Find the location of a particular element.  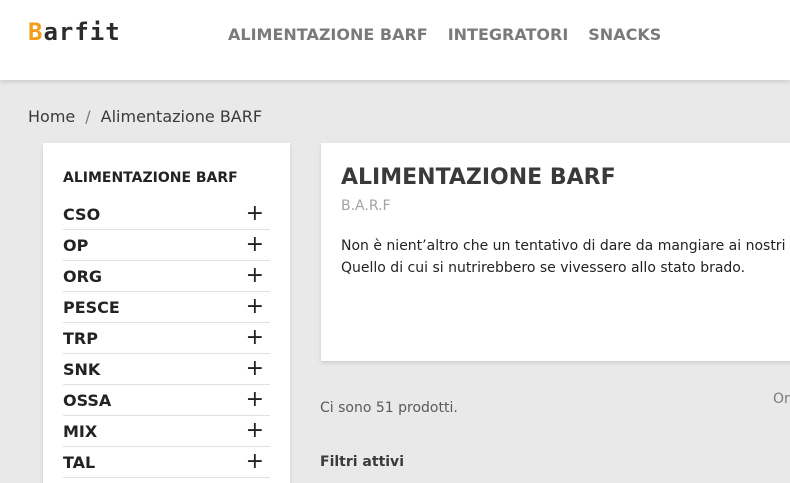

sidebar-item-mix: MIX + is located at coordinates (166, 431).